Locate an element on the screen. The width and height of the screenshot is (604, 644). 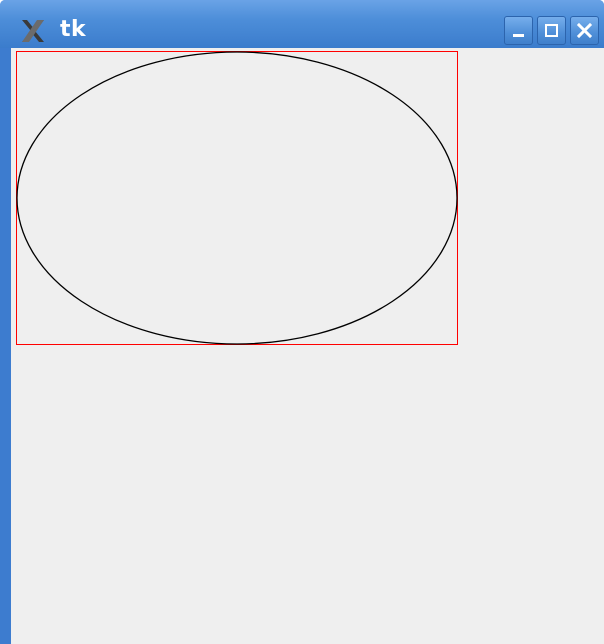
close-button is located at coordinates (584, 30).